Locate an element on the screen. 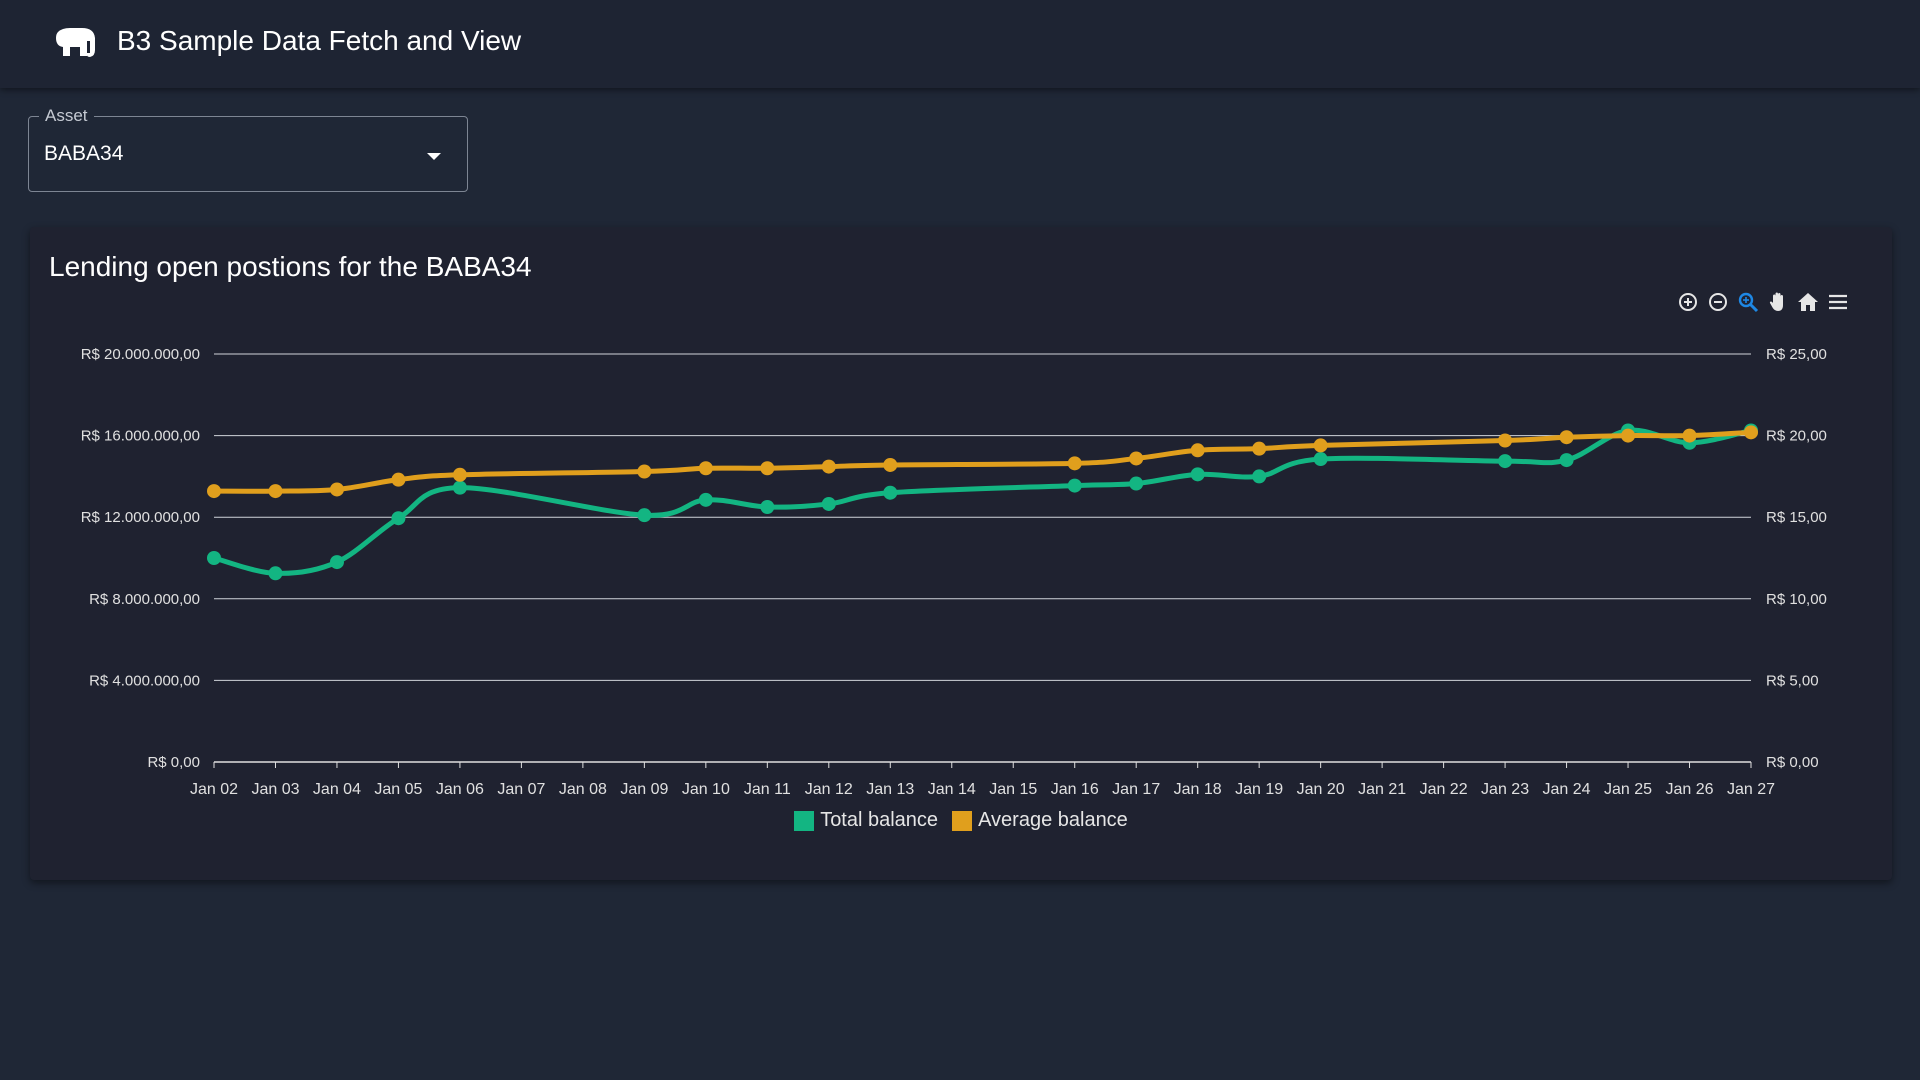  y-right-tick-label: R$ 0,00 is located at coordinates (1792, 762).